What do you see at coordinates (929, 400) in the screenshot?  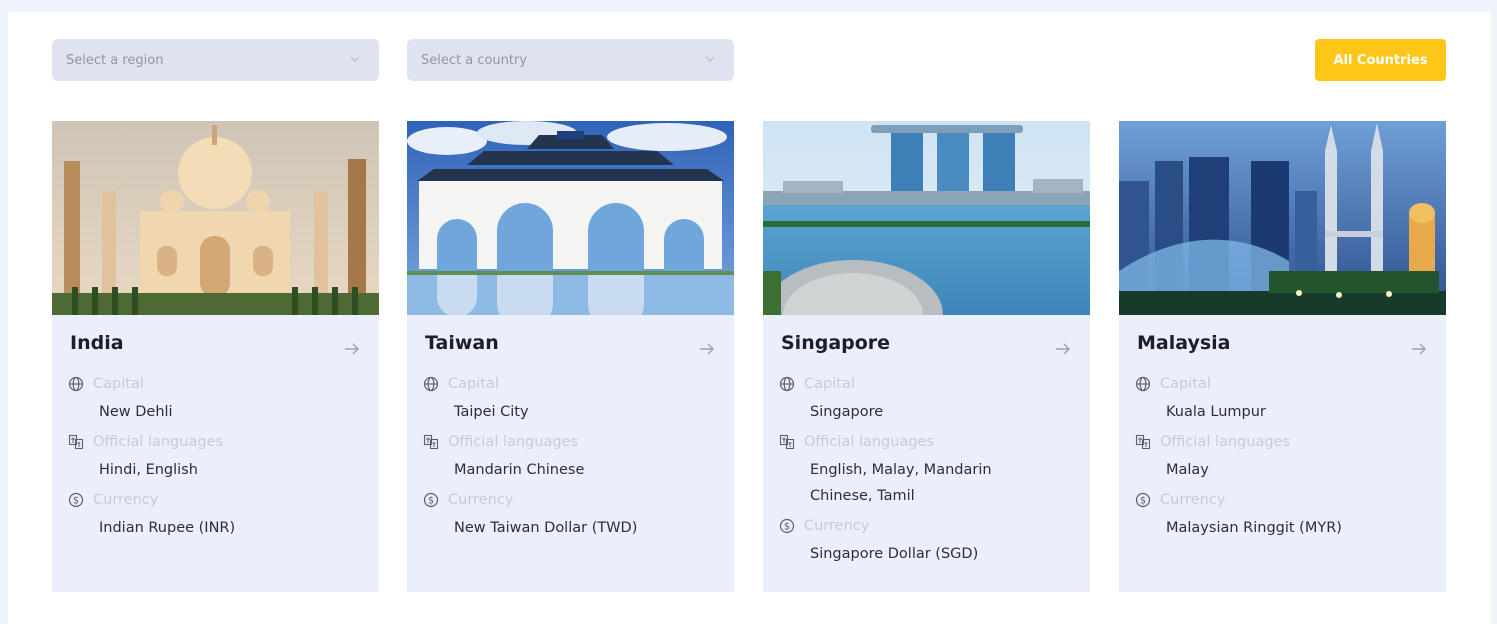 I see `capital-block: Capital Singapore` at bounding box center [929, 400].